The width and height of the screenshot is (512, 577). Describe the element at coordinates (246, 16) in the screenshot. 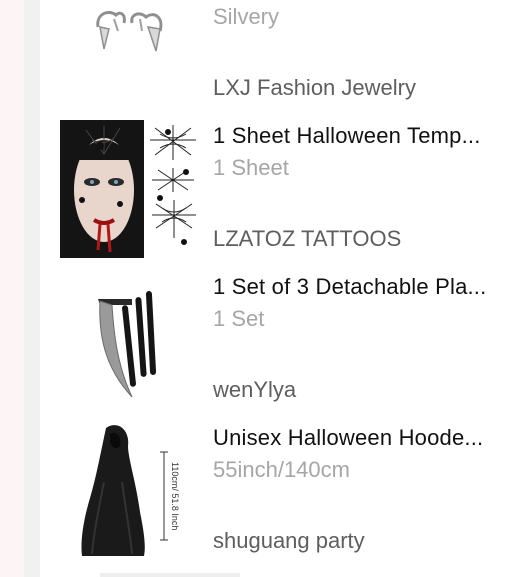

I see `product-variant: Silvery` at that location.